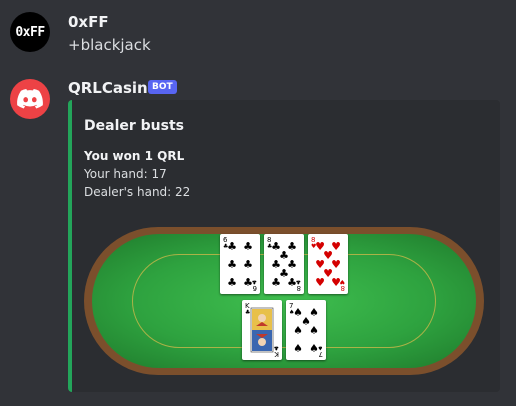 The image size is (516, 406). What do you see at coordinates (113, 88) in the screenshot?
I see `bot-username: QRLCasino` at bounding box center [113, 88].